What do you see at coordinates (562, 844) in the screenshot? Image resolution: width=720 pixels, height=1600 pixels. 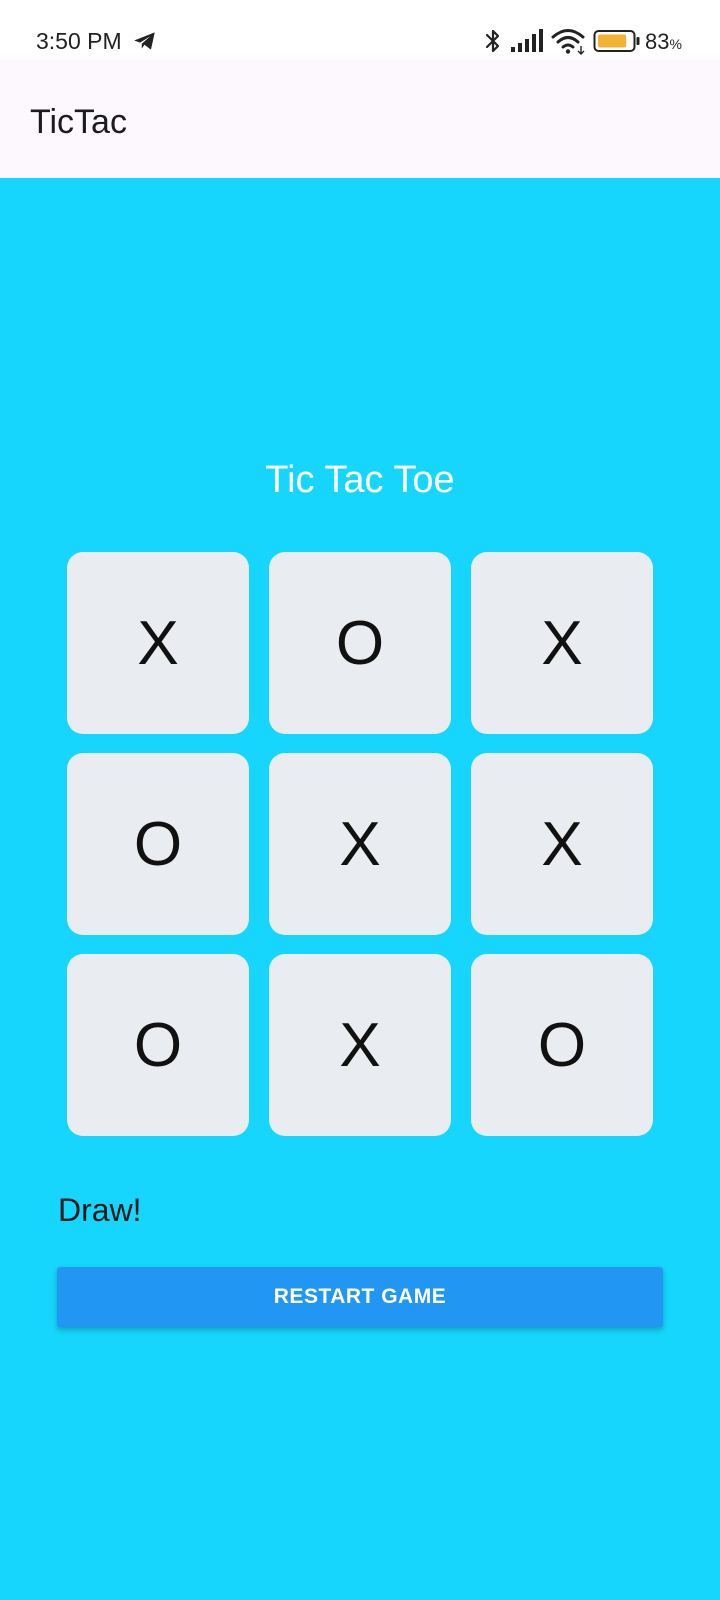 I see `board-cell-2-3: X` at bounding box center [562, 844].